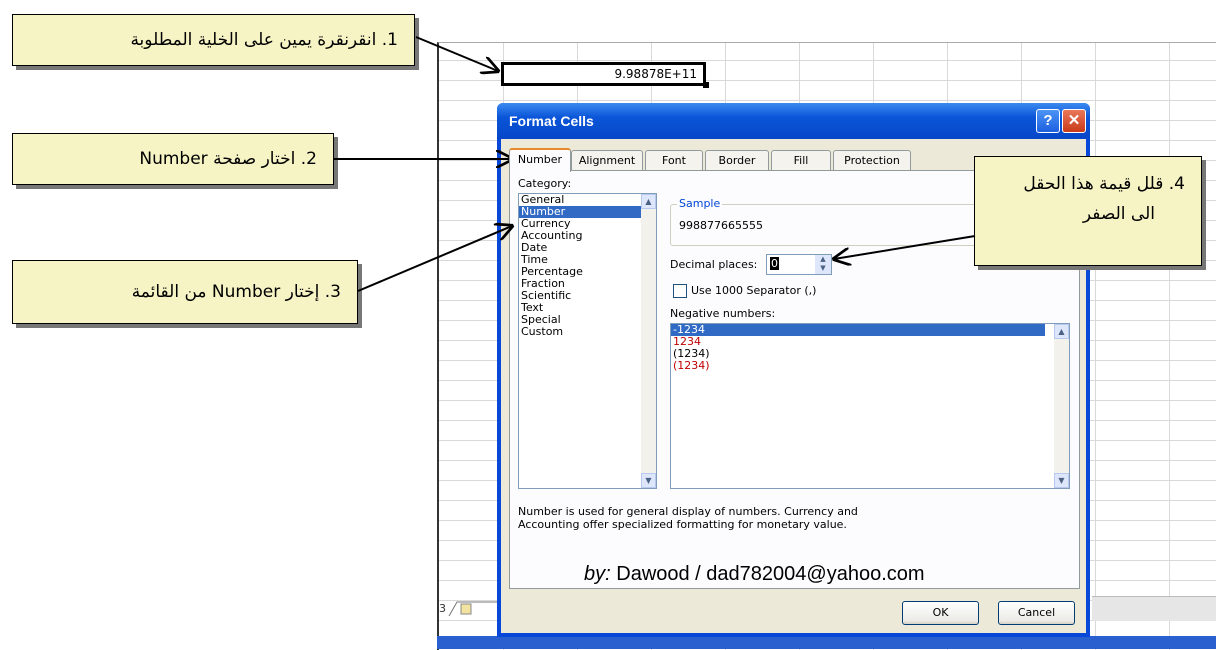 The image size is (1216, 650). Describe the element at coordinates (826, 642) in the screenshot. I see `taskbar` at that location.